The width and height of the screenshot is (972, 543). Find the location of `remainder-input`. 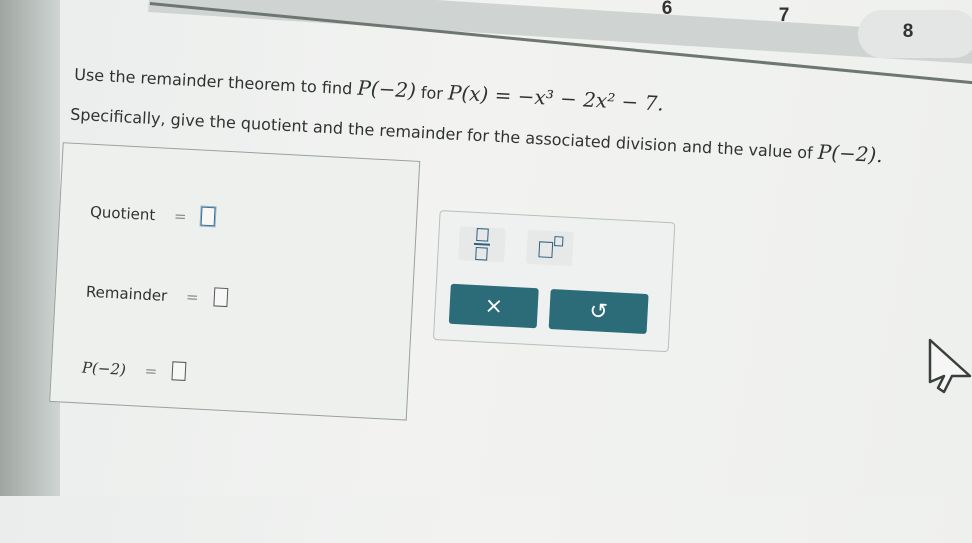

remainder-input is located at coordinates (220, 297).